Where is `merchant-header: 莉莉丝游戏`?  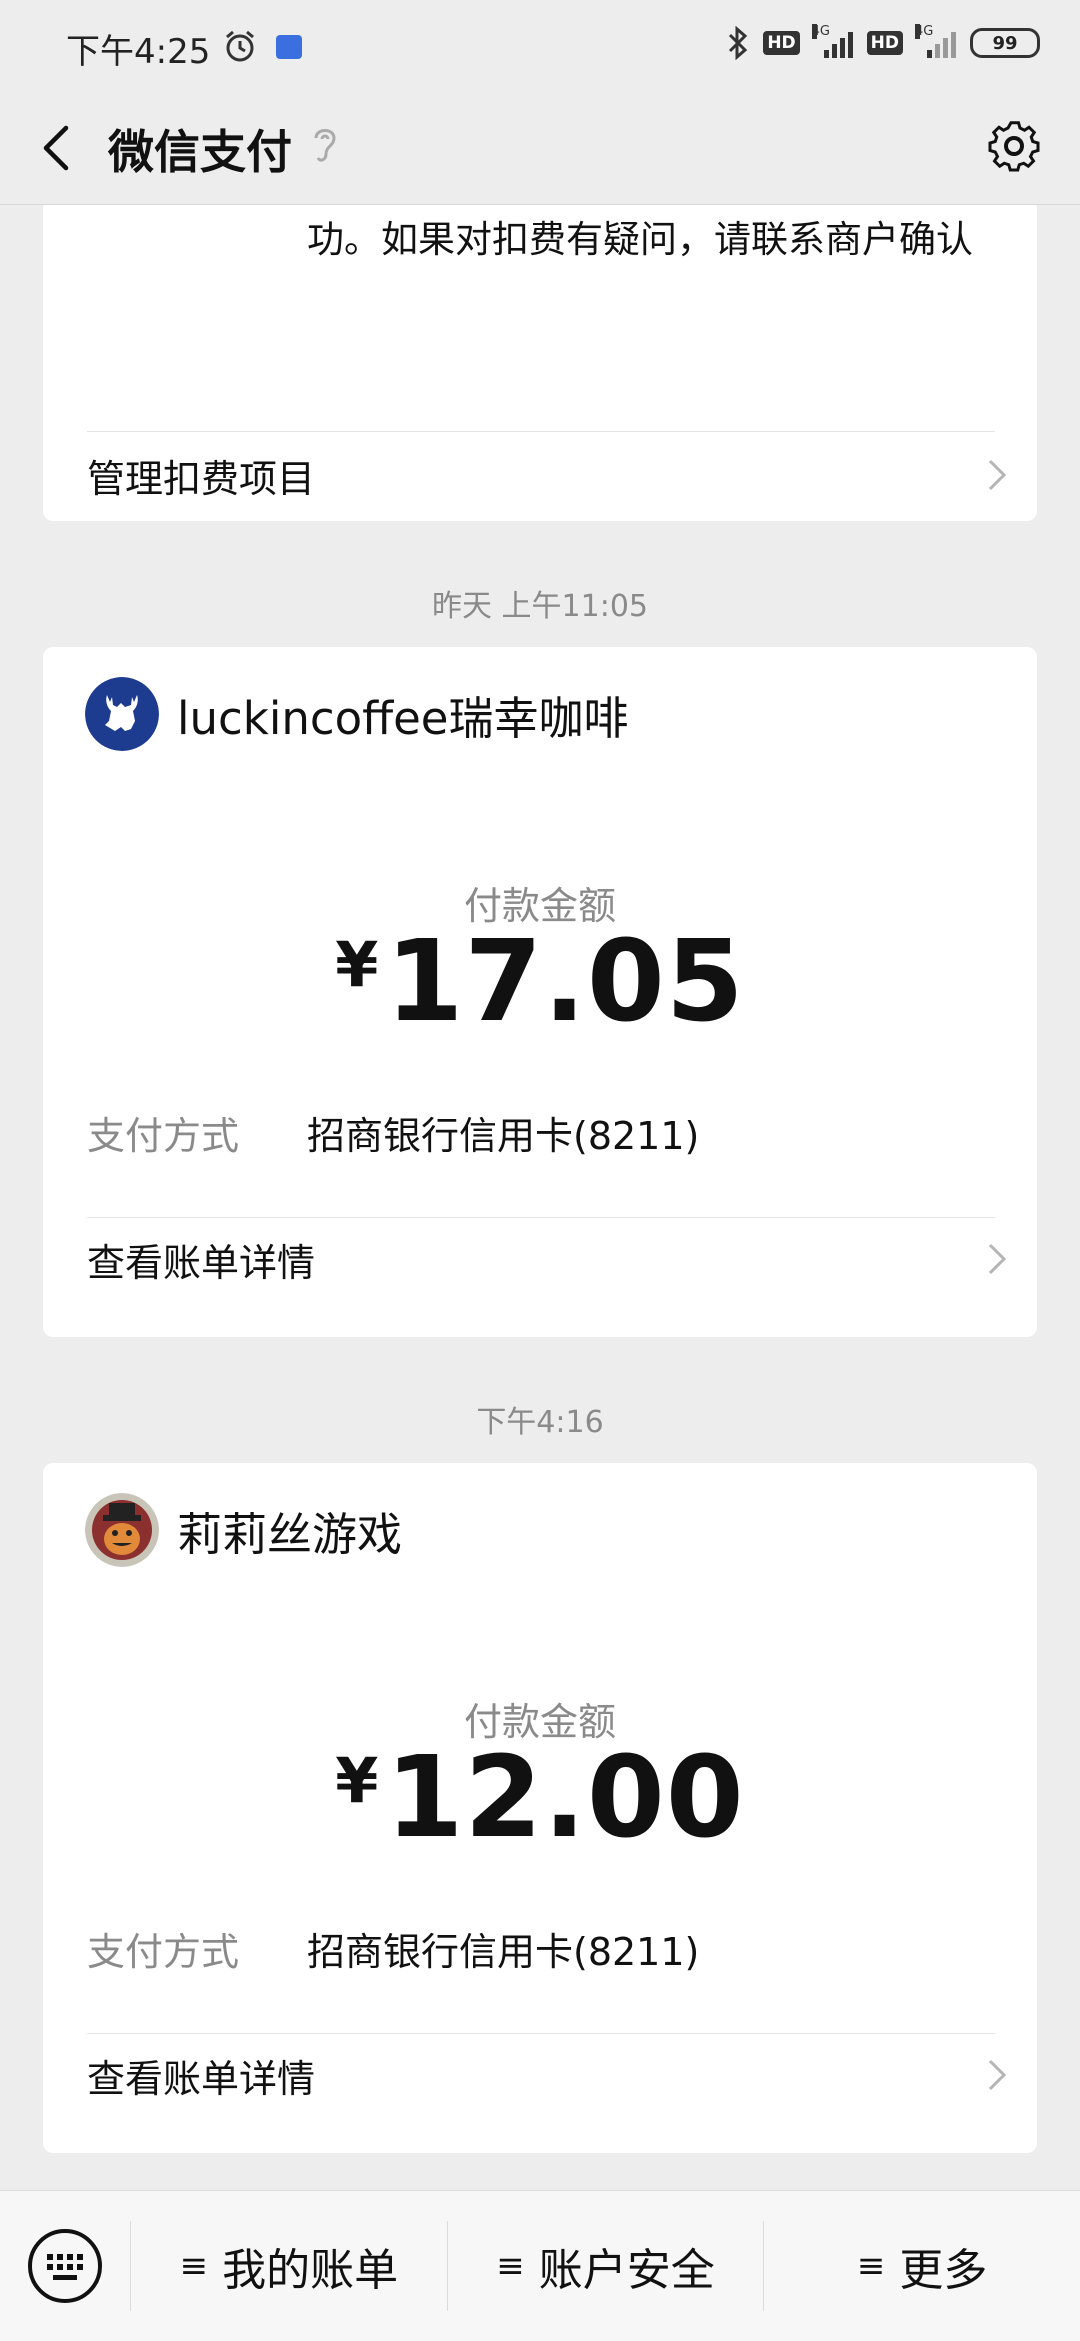 merchant-header: 莉莉丝游戏 is located at coordinates (243, 1530).